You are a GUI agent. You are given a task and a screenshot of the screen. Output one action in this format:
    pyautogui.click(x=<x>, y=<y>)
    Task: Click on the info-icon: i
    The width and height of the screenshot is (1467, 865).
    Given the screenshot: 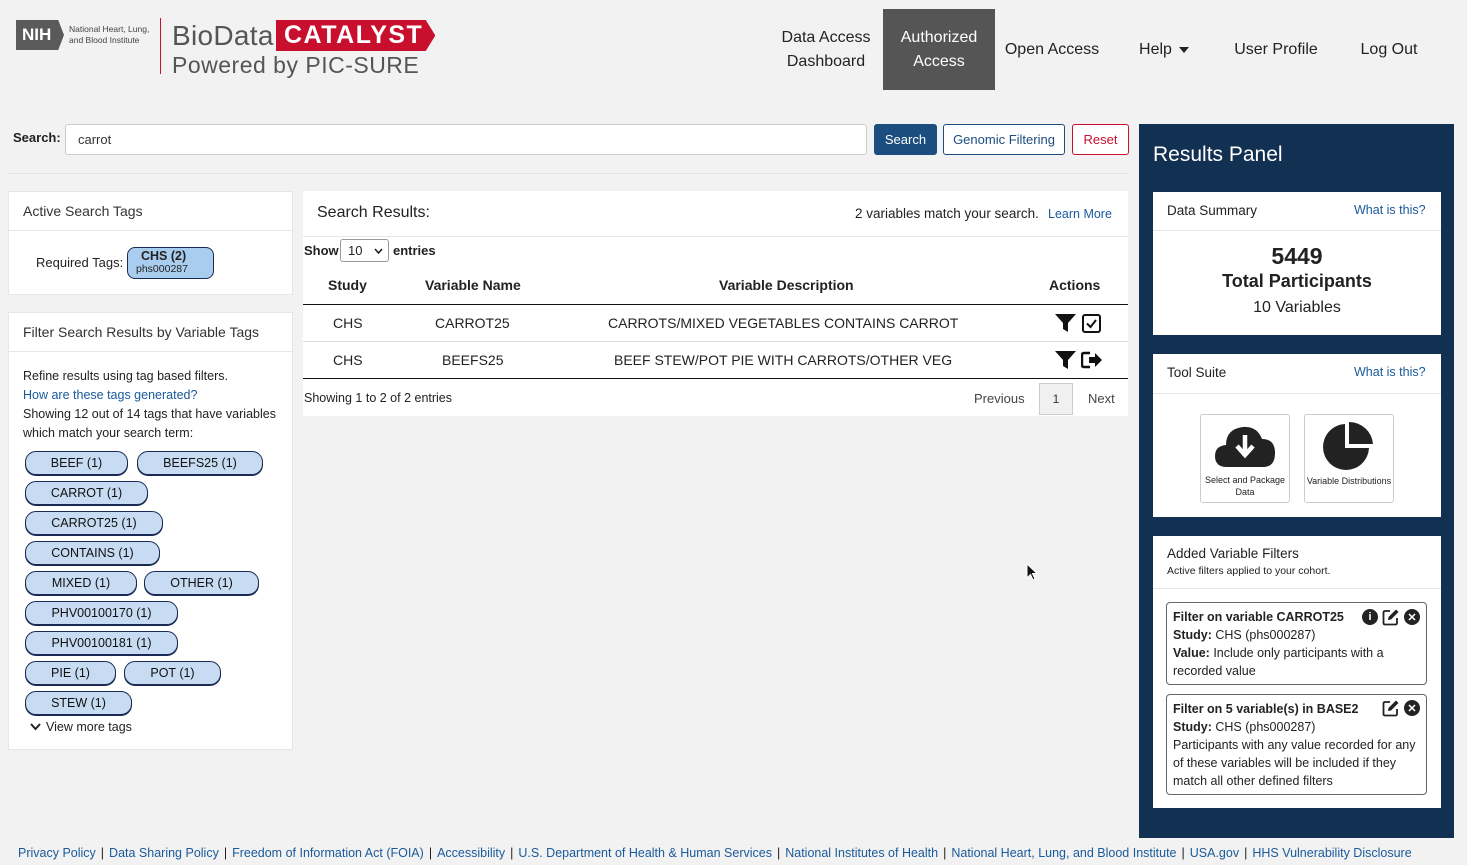 What is the action you would take?
    pyautogui.click(x=1370, y=617)
    